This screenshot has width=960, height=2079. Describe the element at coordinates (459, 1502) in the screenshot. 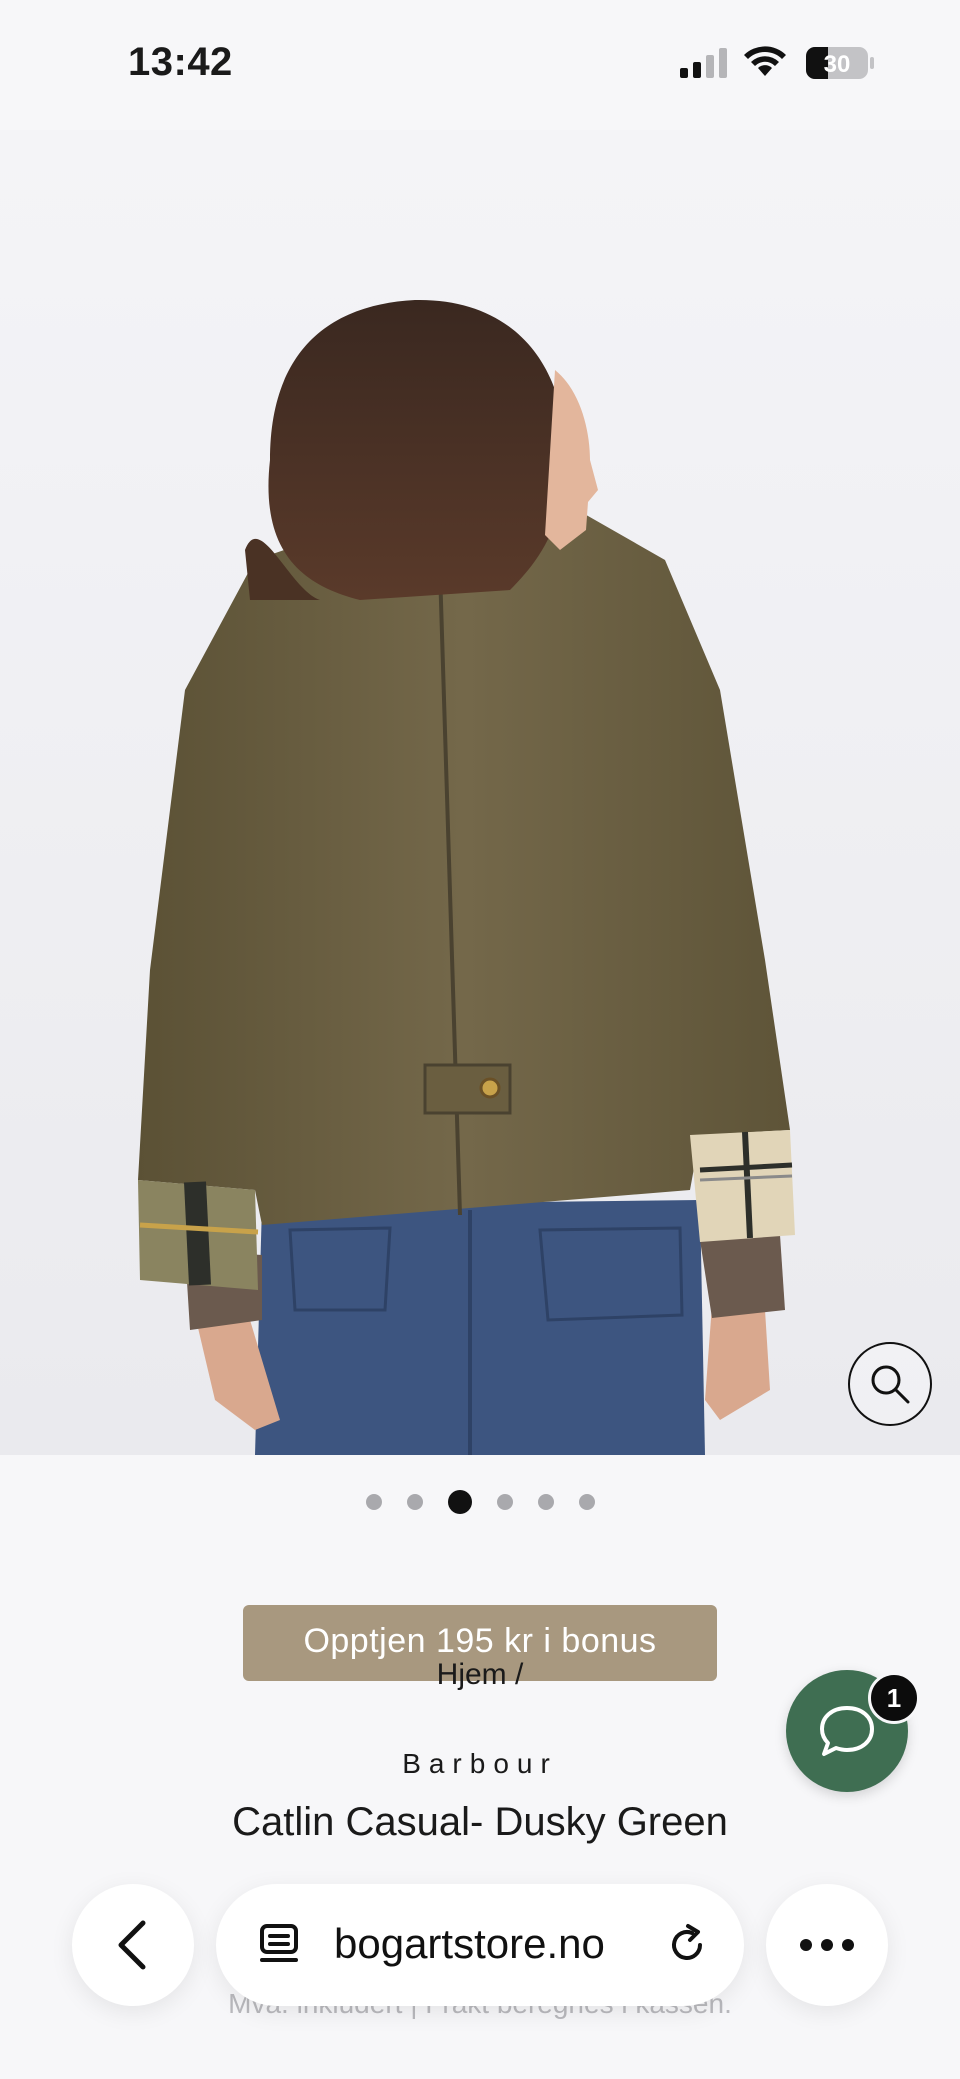

I see `gallery-dot-active` at that location.